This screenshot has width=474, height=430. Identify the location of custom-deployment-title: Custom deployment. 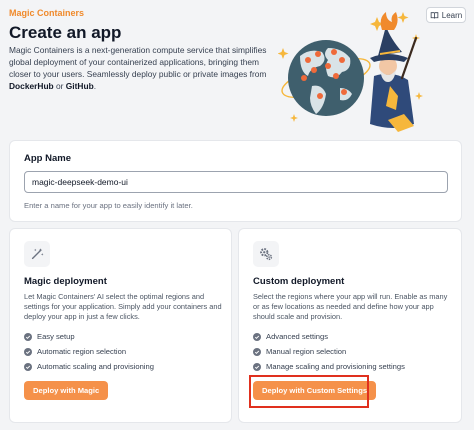
(299, 281).